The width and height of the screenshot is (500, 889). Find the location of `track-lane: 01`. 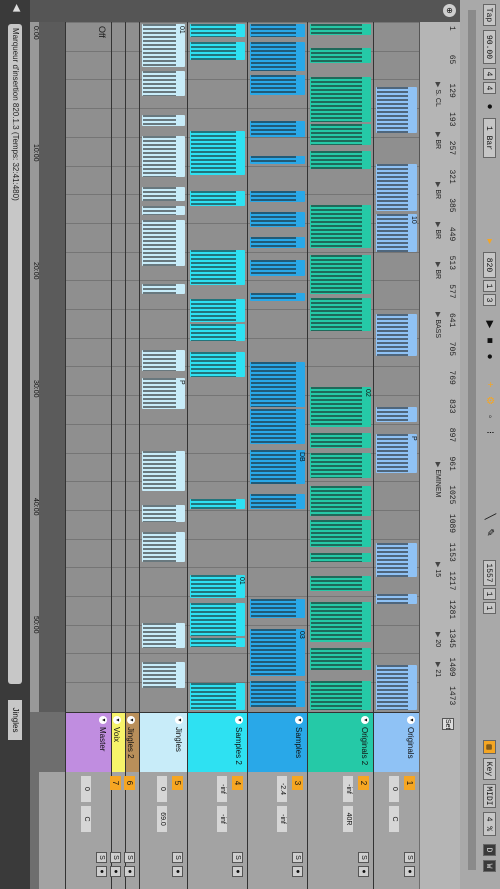

track-lane: 01 is located at coordinates (217, 367).